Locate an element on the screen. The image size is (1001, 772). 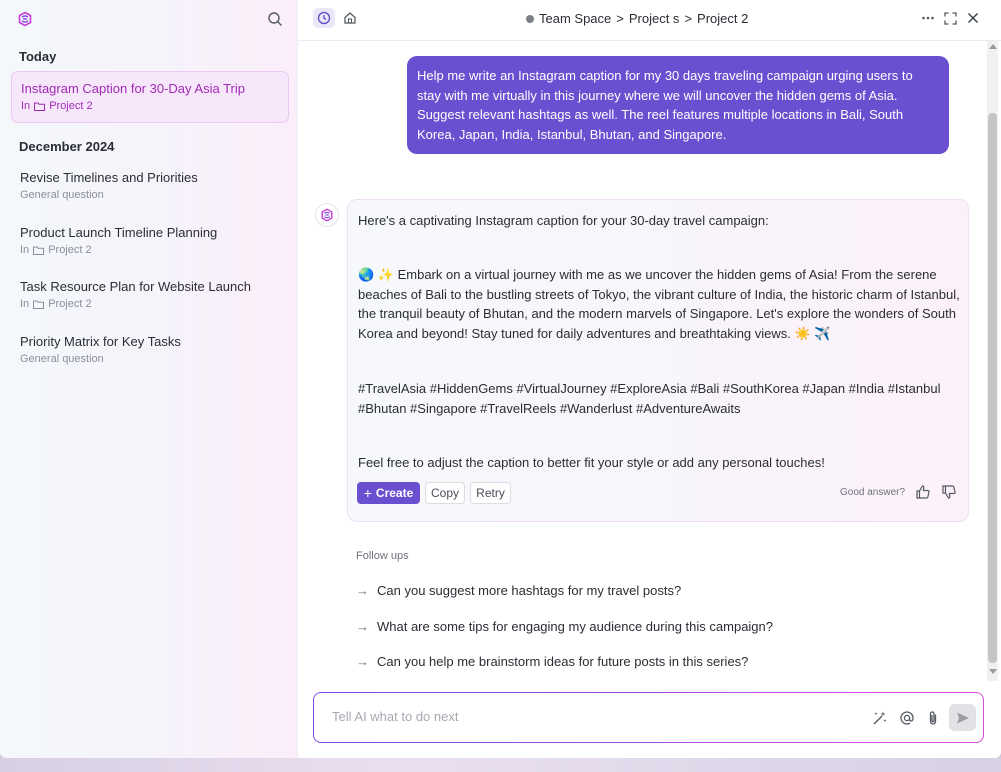
expand-icon is located at coordinates (950, 18).